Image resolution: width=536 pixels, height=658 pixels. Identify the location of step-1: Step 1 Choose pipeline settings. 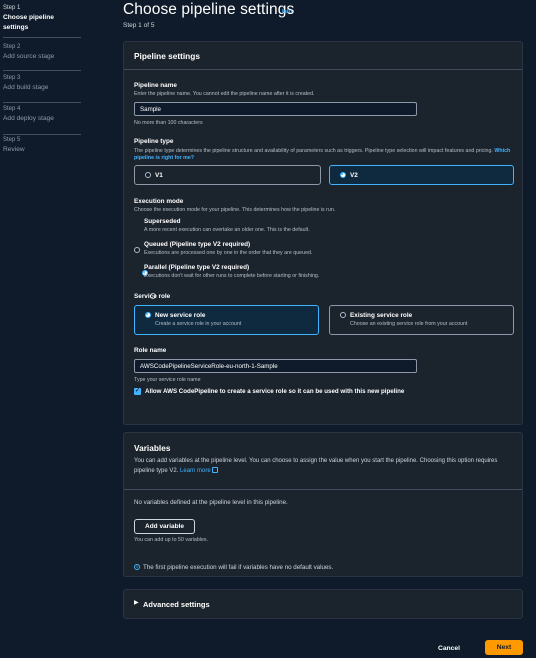
(57, 18).